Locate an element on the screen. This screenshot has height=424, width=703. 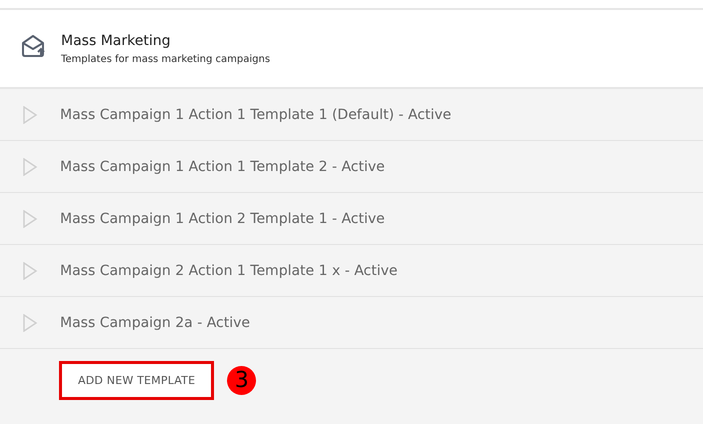
template-name: Mass Campaign 2 Action 1 Template 1 x - Active is located at coordinates (229, 270).